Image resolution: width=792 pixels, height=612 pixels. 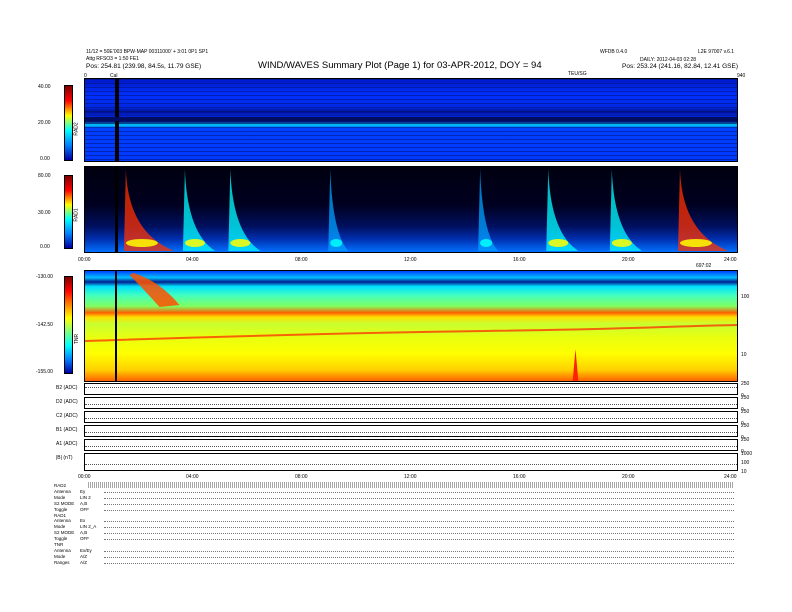 What do you see at coordinates (116, 209) in the screenshot?
I see `rad1-cal-band` at bounding box center [116, 209].